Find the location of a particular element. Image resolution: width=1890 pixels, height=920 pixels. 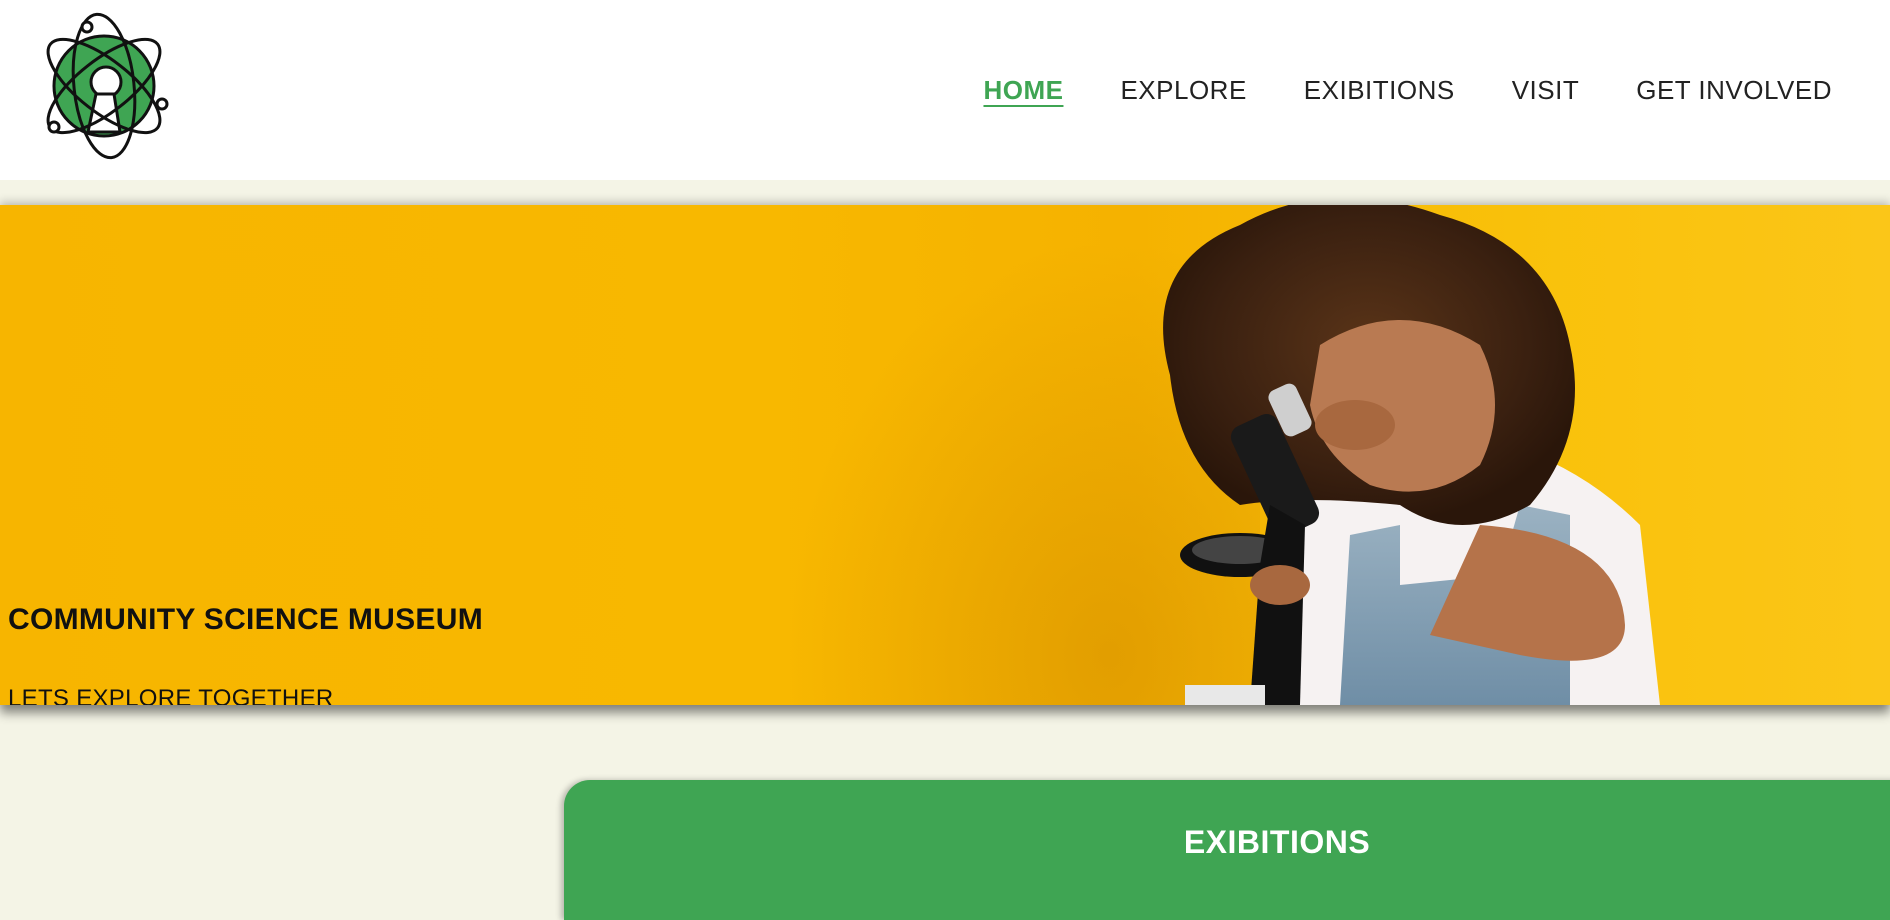

hero-title: COMMUNITY SCIENCE MUSEUM is located at coordinates (245, 619).